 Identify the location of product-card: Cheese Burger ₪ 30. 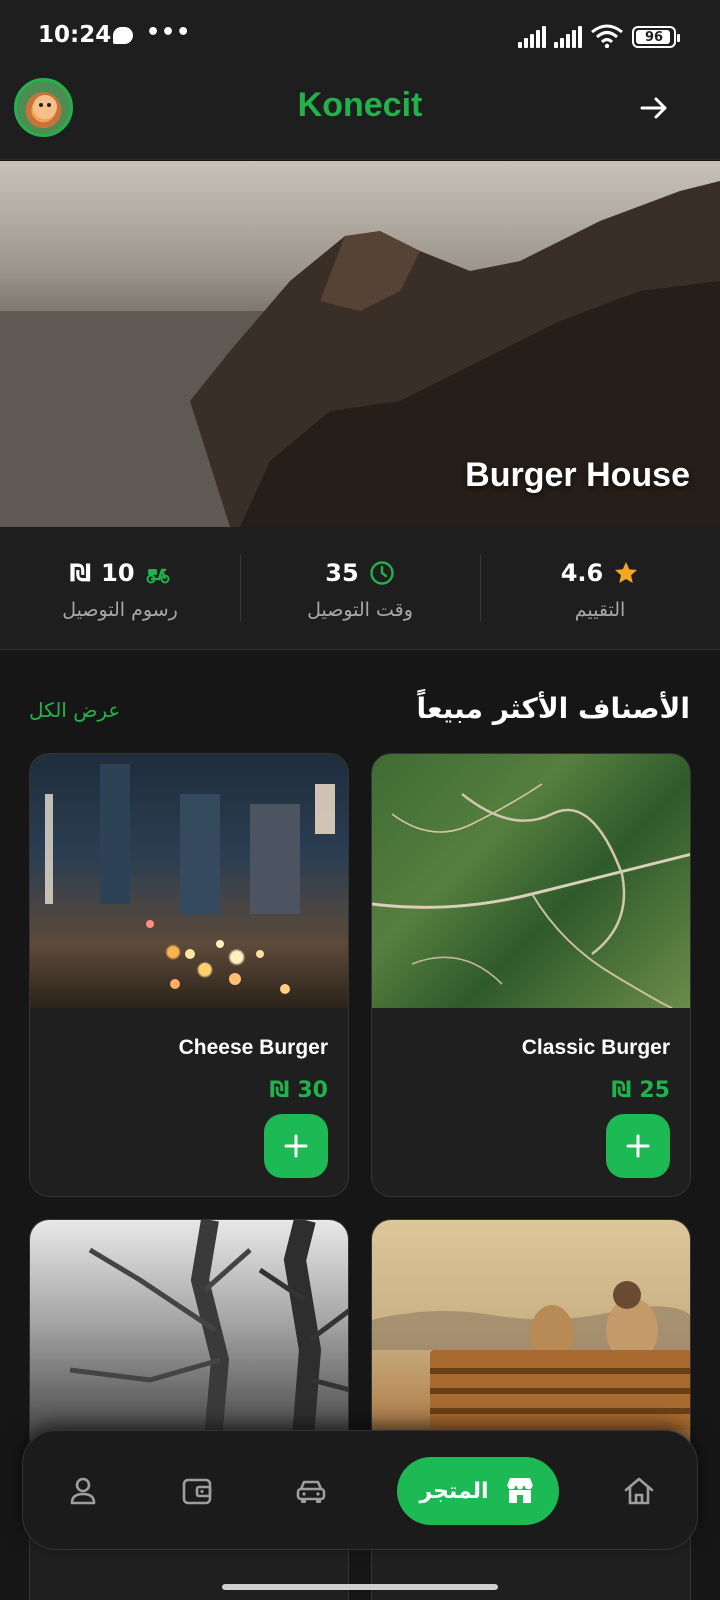
(189, 975).